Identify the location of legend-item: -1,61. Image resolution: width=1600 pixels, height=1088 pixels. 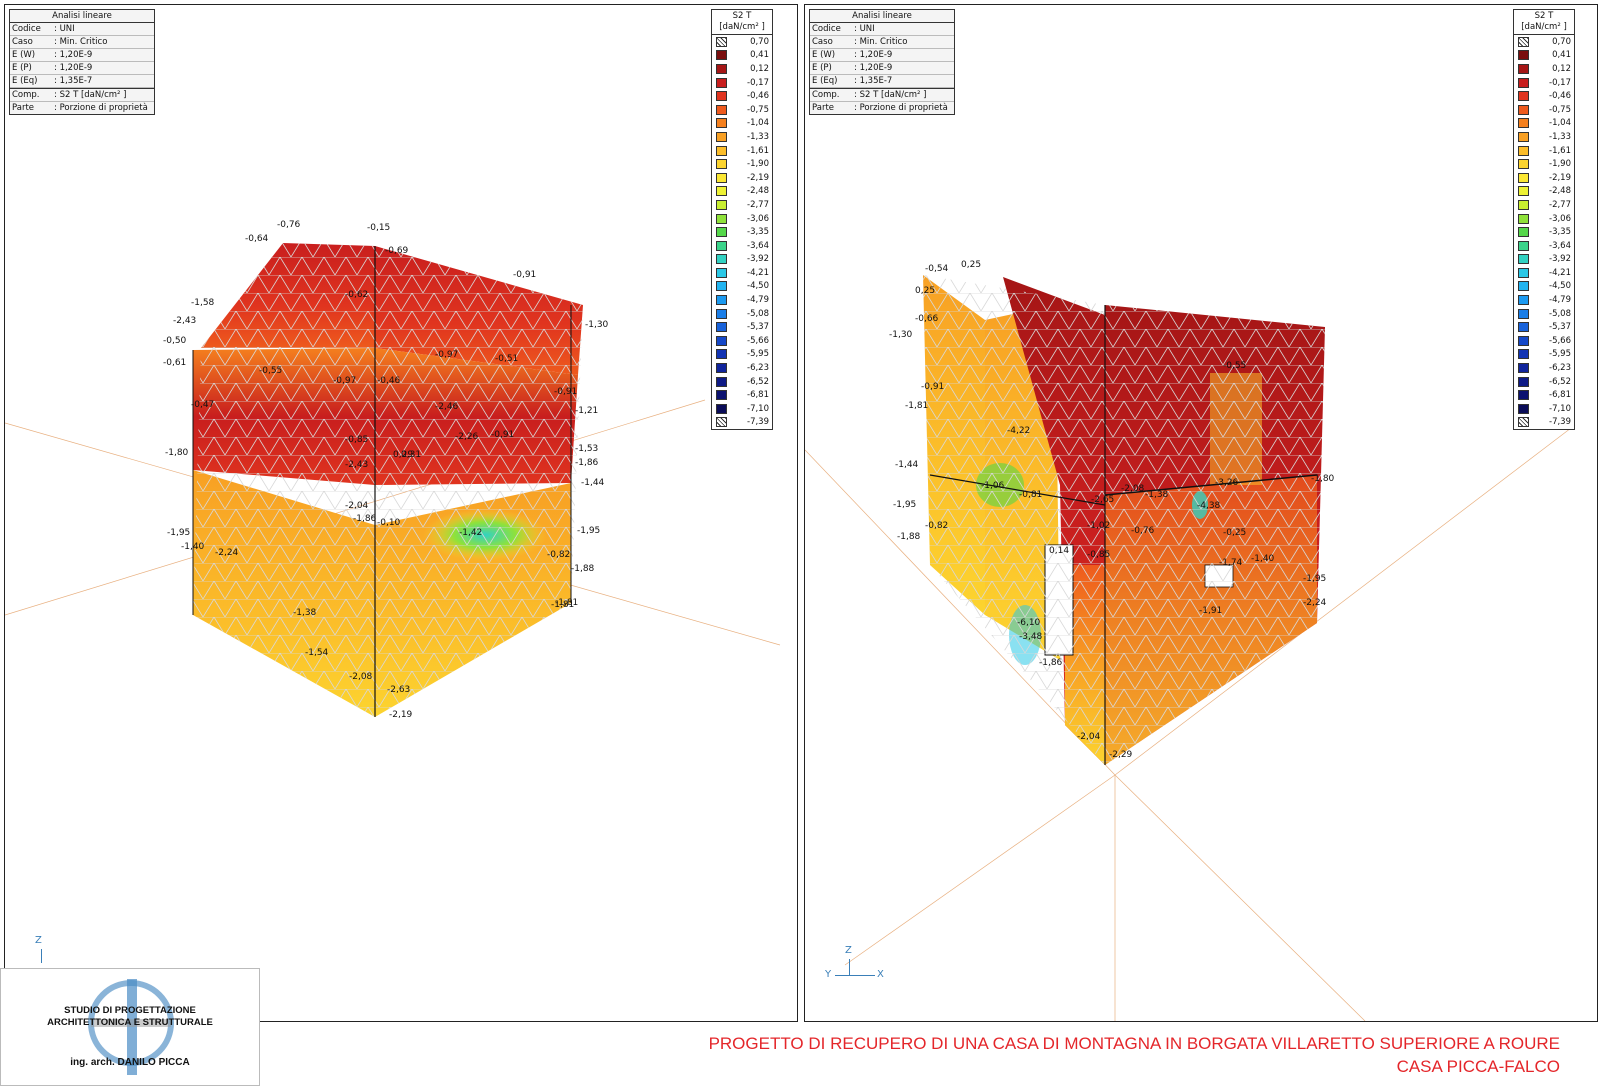
(742, 151).